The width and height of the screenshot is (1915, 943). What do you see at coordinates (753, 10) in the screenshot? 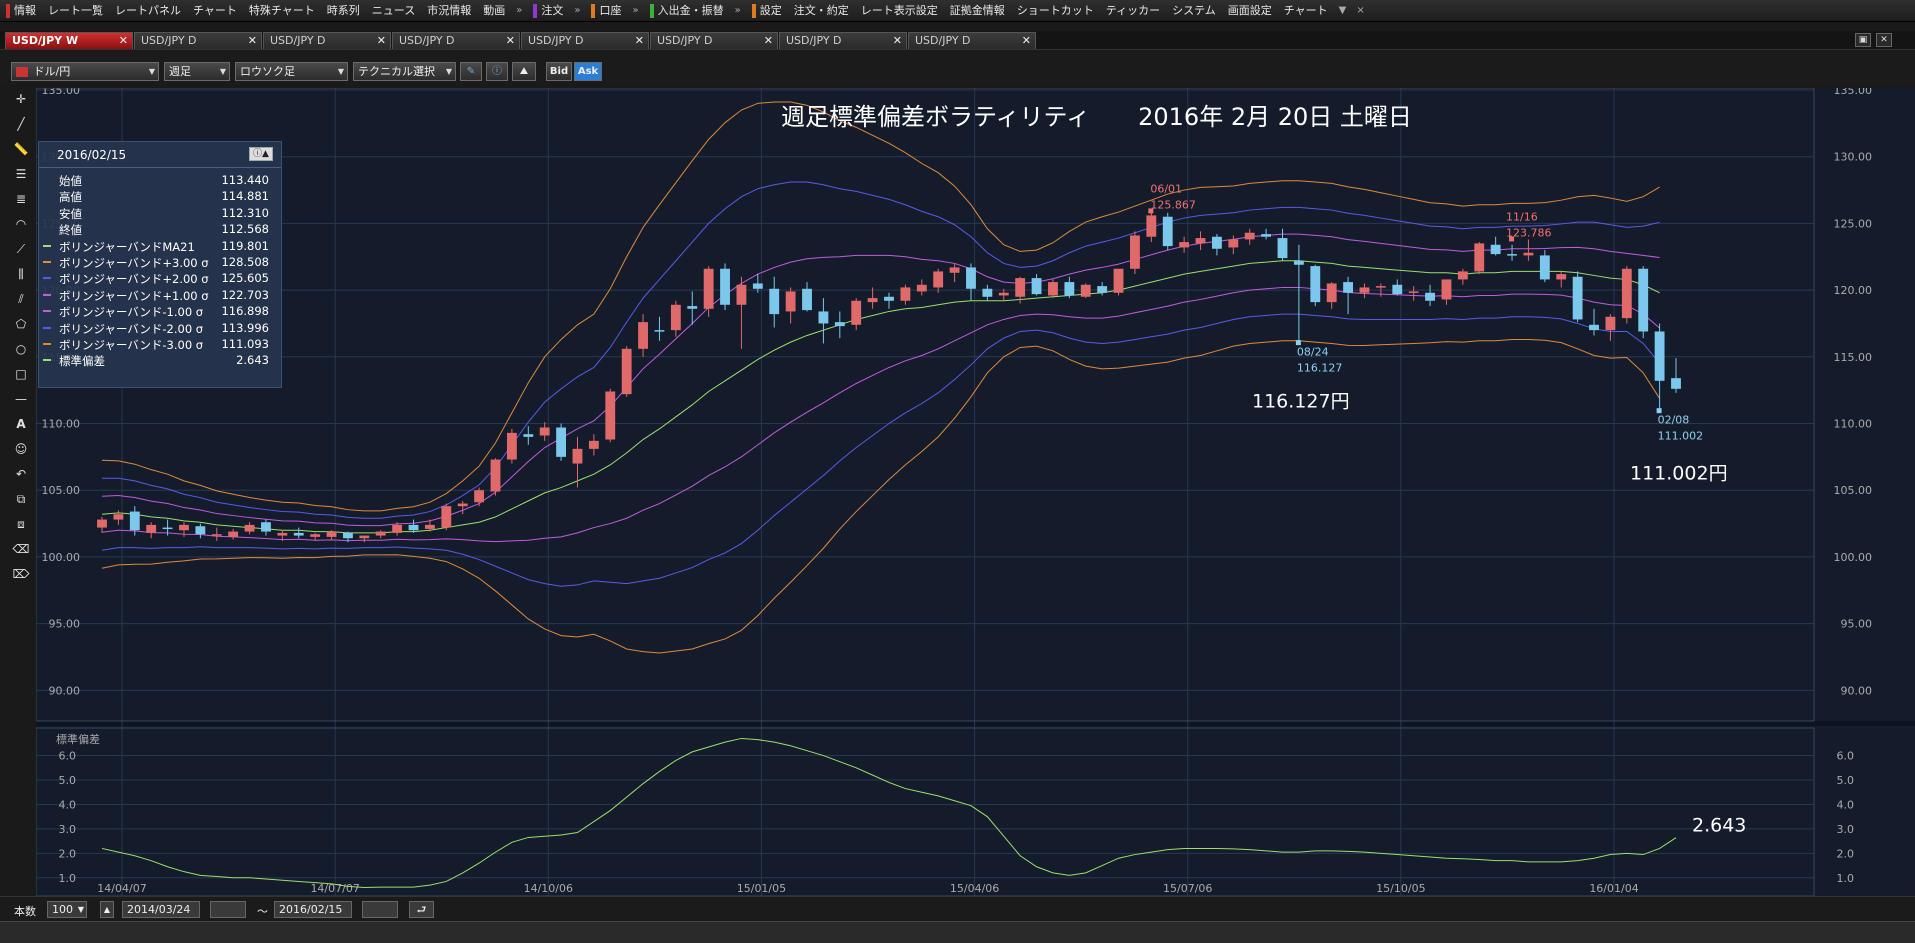
I see `menu-color-icon` at bounding box center [753, 10].